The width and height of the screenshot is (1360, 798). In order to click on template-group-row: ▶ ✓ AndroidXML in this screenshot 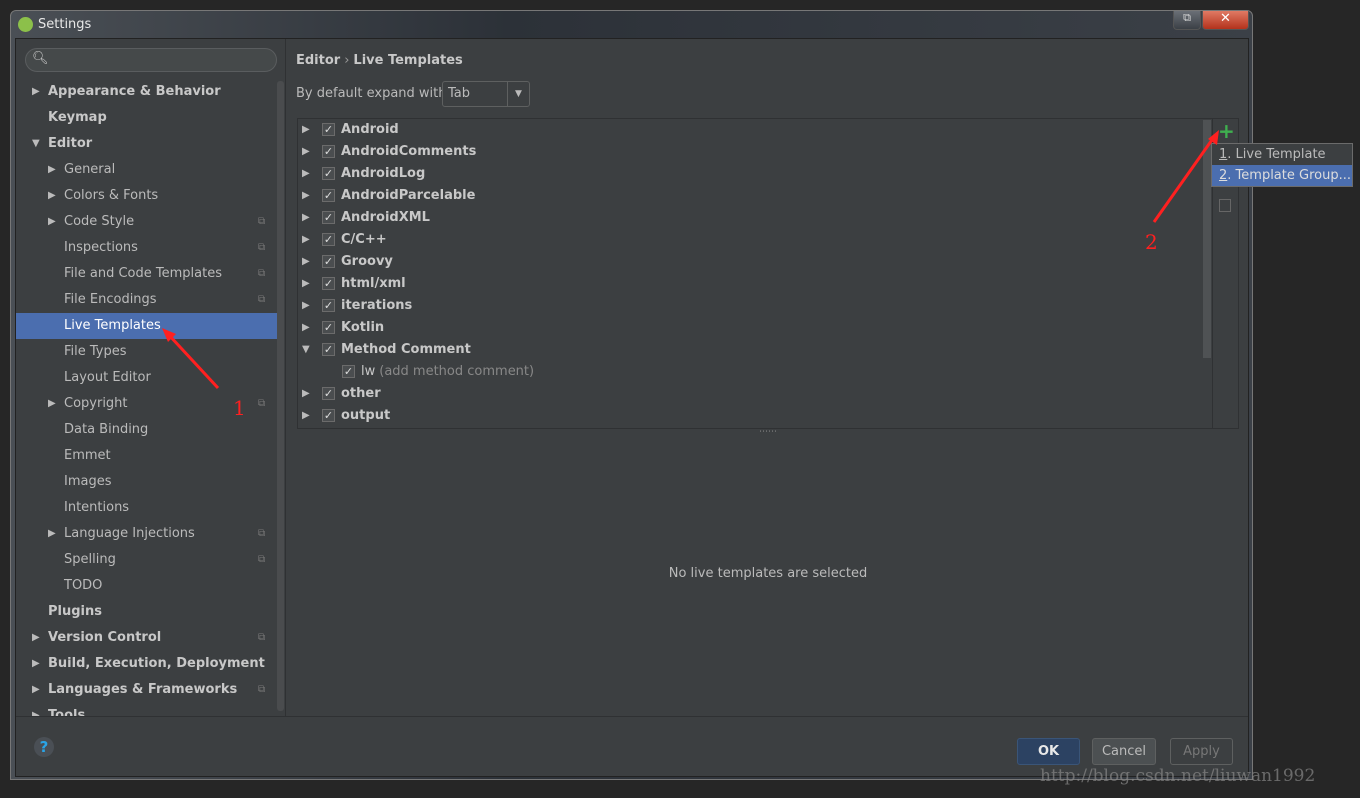, I will do `click(750, 218)`.